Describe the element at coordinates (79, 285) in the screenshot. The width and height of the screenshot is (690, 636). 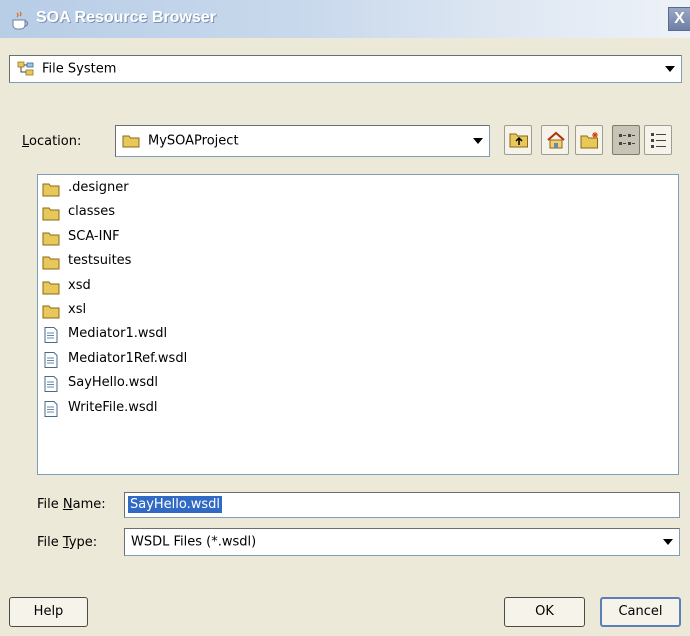
I see `item-name: xsd` at that location.